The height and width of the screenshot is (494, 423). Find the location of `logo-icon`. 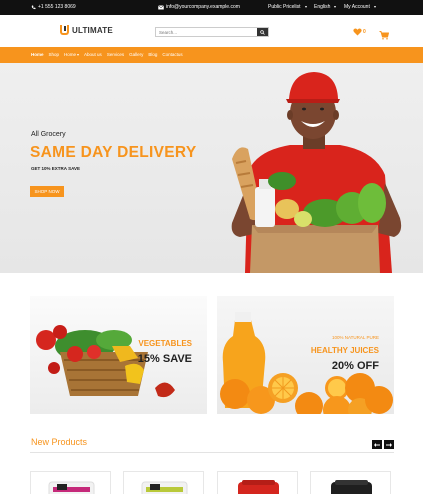

logo-icon is located at coordinates (64, 30).